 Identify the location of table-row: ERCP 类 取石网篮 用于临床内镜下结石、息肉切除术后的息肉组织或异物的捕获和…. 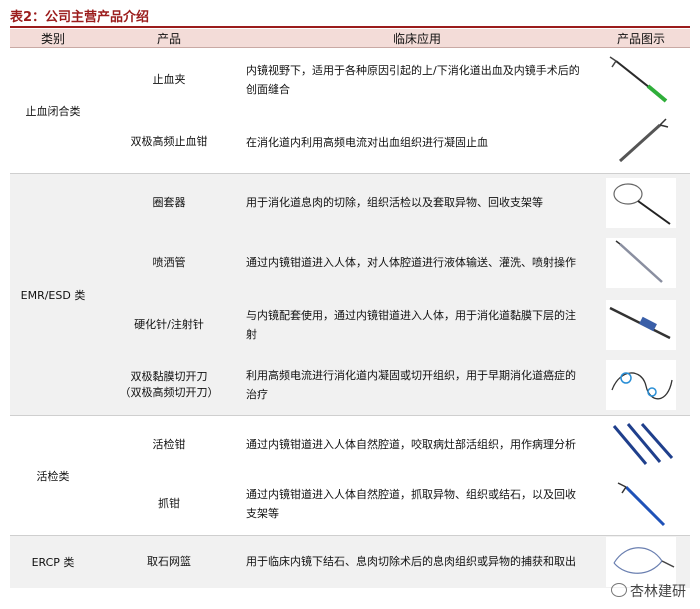
(350, 561).